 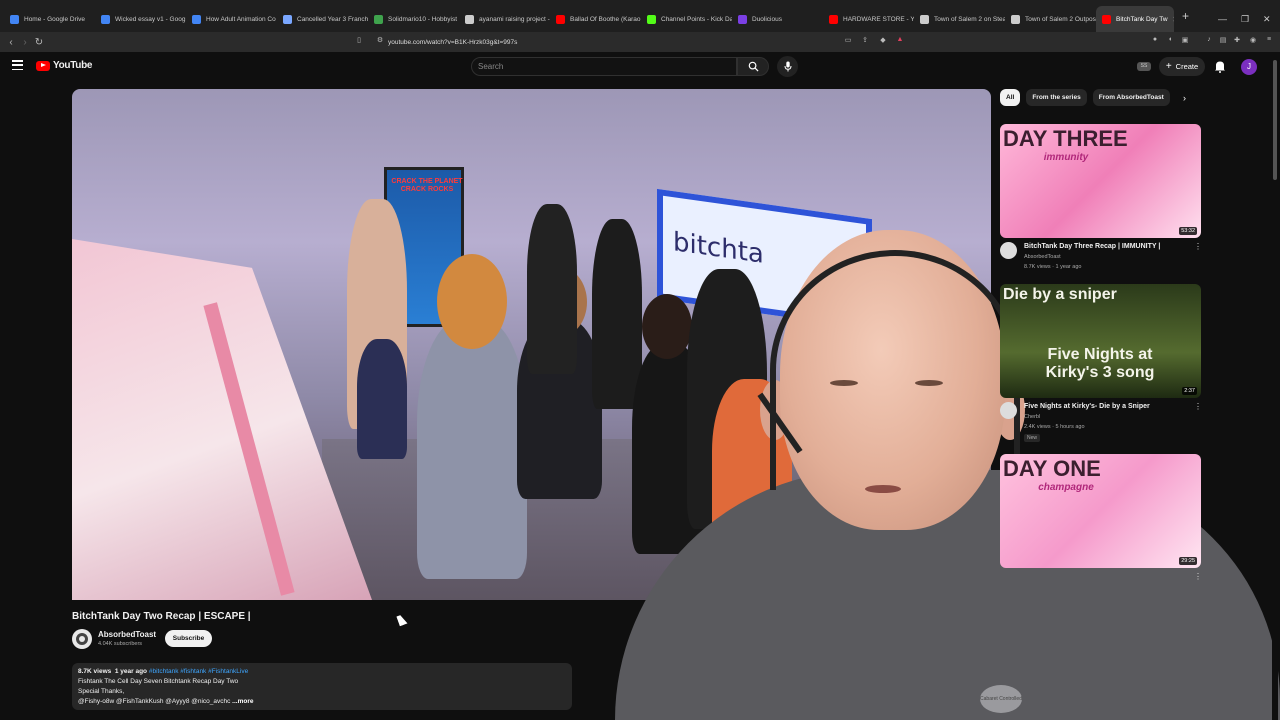 What do you see at coordinates (1220, 66) in the screenshot?
I see `notifications-bell-icon` at bounding box center [1220, 66].